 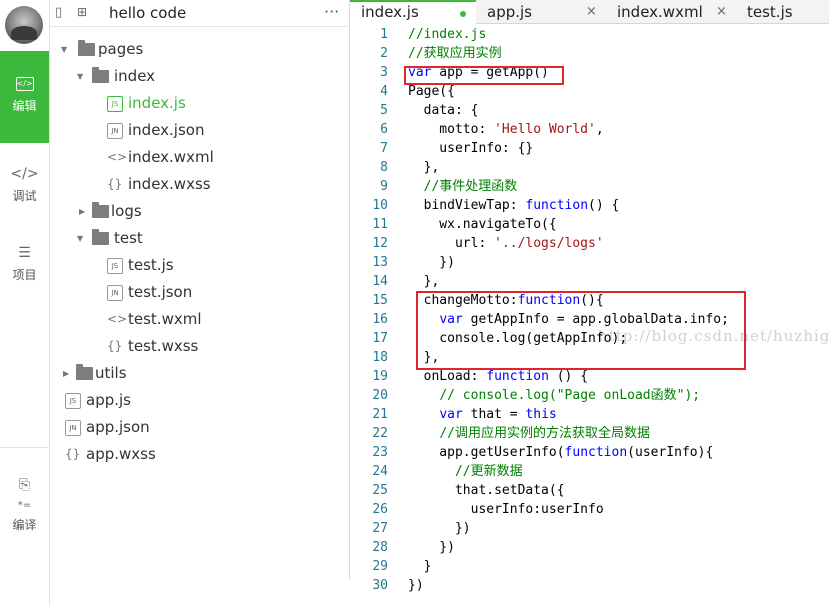 What do you see at coordinates (200, 103) in the screenshot?
I see `tree-file-index-js: JS index.js` at bounding box center [200, 103].